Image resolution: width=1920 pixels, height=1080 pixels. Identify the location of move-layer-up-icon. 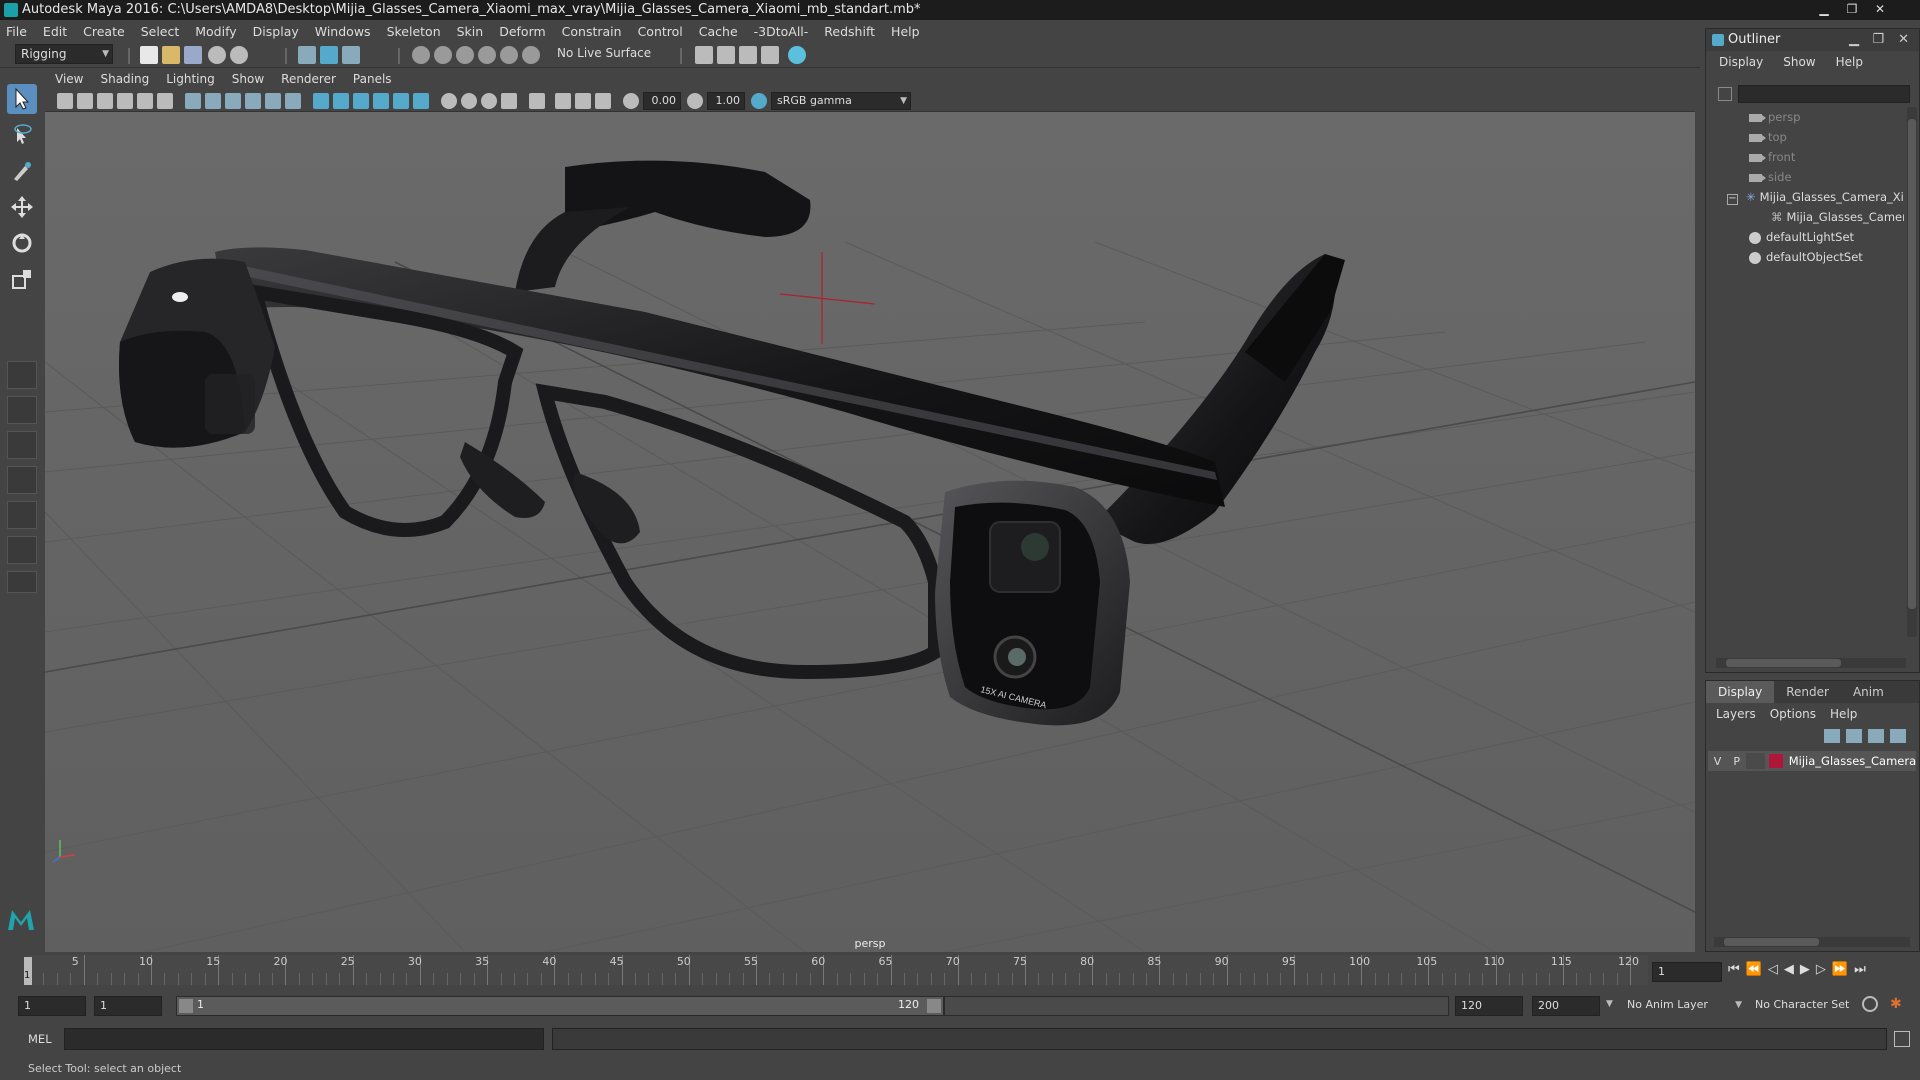
(1832, 736).